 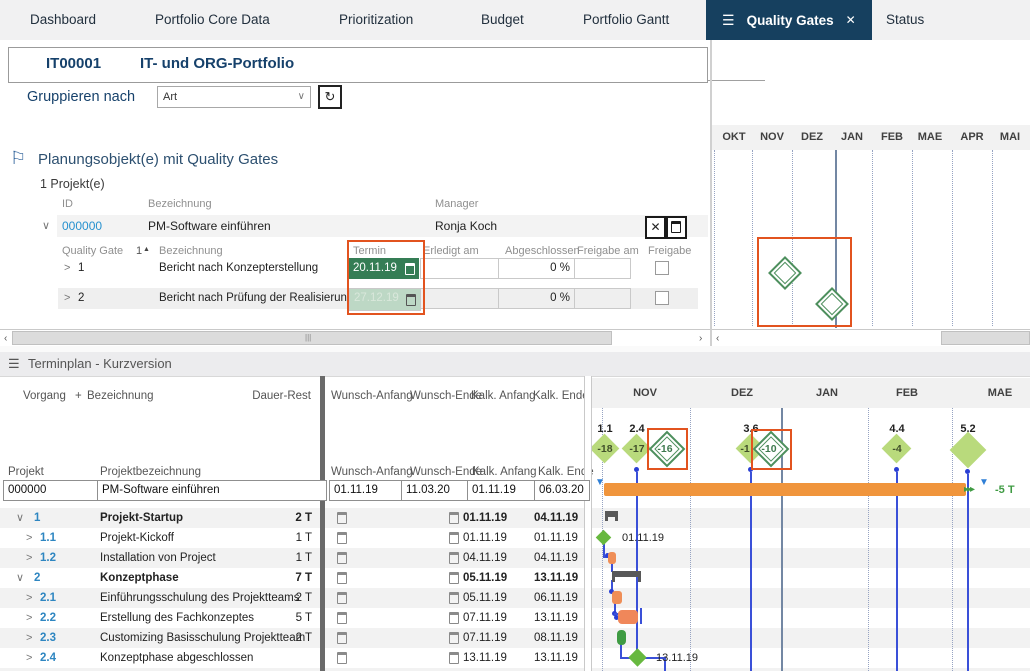 What do you see at coordinates (52, 490) in the screenshot?
I see `project-id-field: 000000` at bounding box center [52, 490].